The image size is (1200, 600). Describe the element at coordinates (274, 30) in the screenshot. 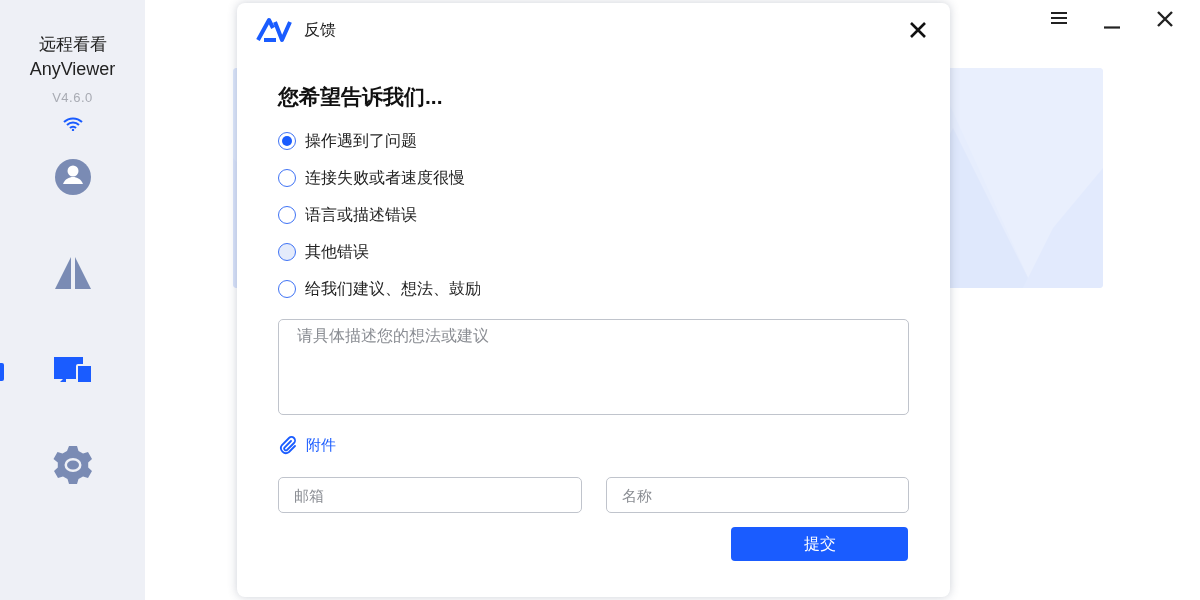

I see `logo-icon` at that location.